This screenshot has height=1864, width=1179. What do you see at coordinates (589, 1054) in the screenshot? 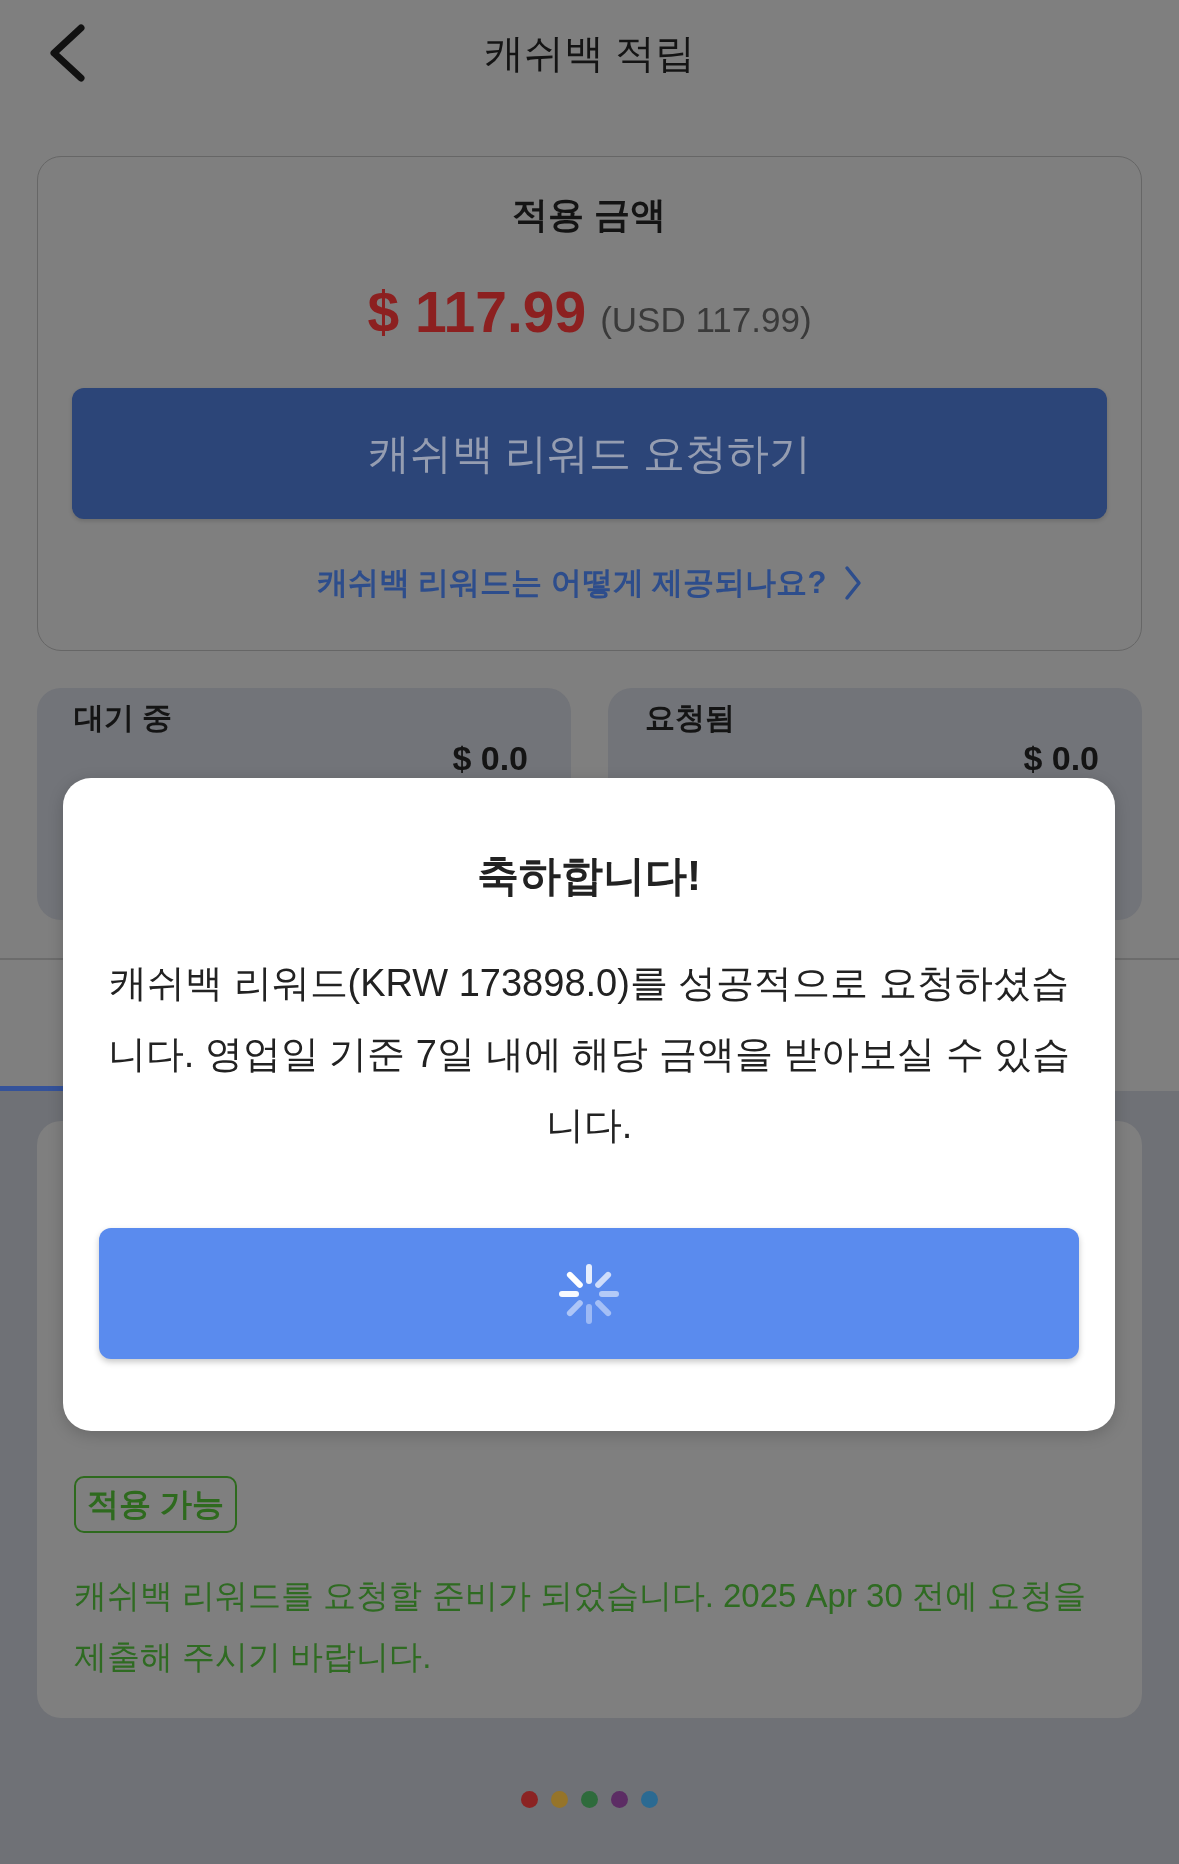
I see `dialog-message: 캐쉬백 리워드(KRW 173898.0)를 성공적으로 요청하셨습니다. 영업일 기준 7일 내에 해당 금액을 받아보실 수 있습니다.` at bounding box center [589, 1054].